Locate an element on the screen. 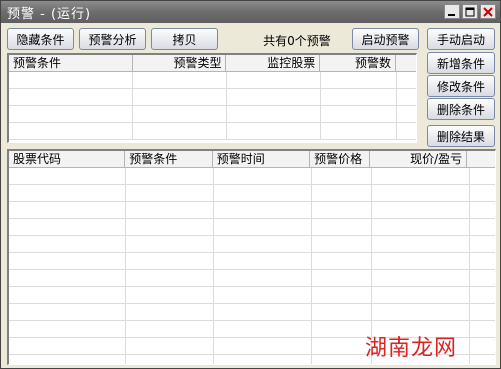 The image size is (501, 369). delete-condition-button: 删除条件 is located at coordinates (461, 109).